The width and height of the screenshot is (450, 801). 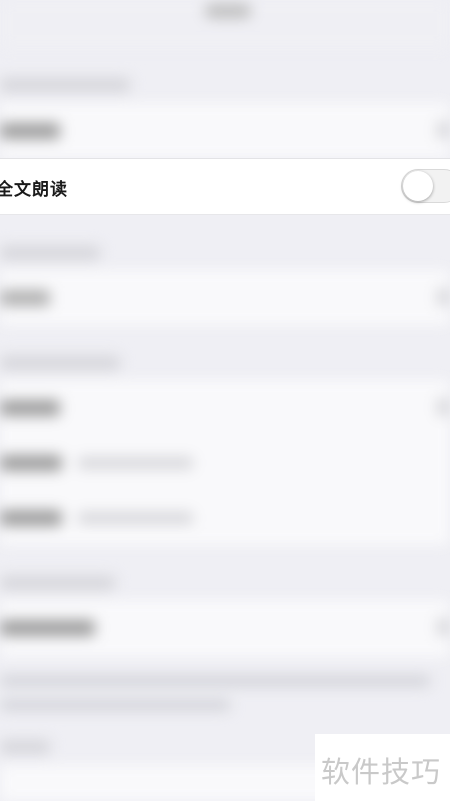 What do you see at coordinates (225, 24) in the screenshot?
I see `nav-bar` at bounding box center [225, 24].